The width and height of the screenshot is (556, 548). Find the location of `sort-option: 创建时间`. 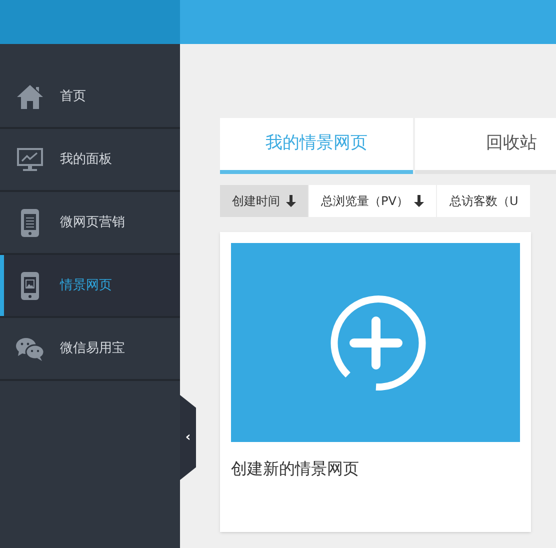

sort-option: 创建时间 is located at coordinates (264, 201).